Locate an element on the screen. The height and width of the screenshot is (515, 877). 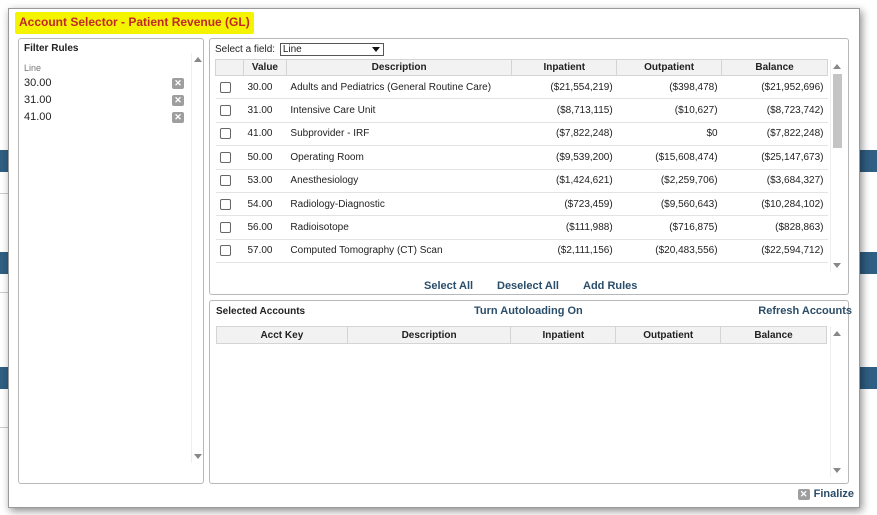
dialog-title: Account Selector - Patient Revenue (GL) is located at coordinates (134, 23).